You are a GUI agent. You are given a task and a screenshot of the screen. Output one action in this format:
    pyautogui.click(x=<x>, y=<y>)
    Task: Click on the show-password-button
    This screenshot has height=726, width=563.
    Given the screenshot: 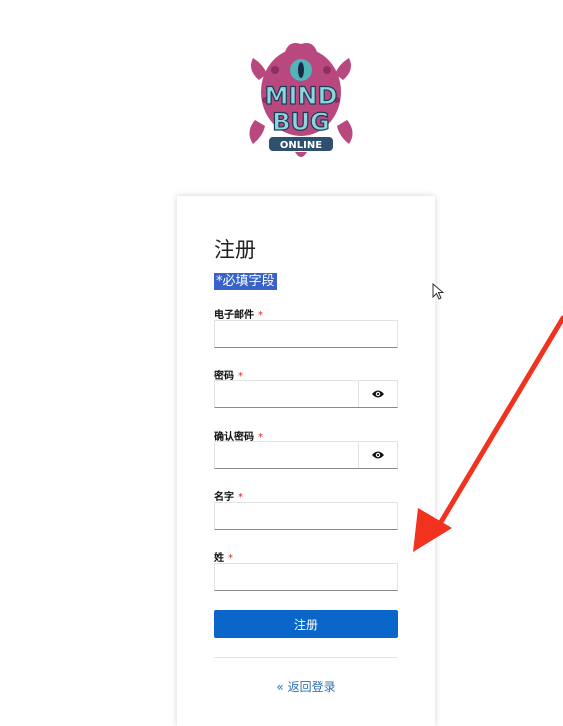 What is the action you would take?
    pyautogui.click(x=377, y=394)
    